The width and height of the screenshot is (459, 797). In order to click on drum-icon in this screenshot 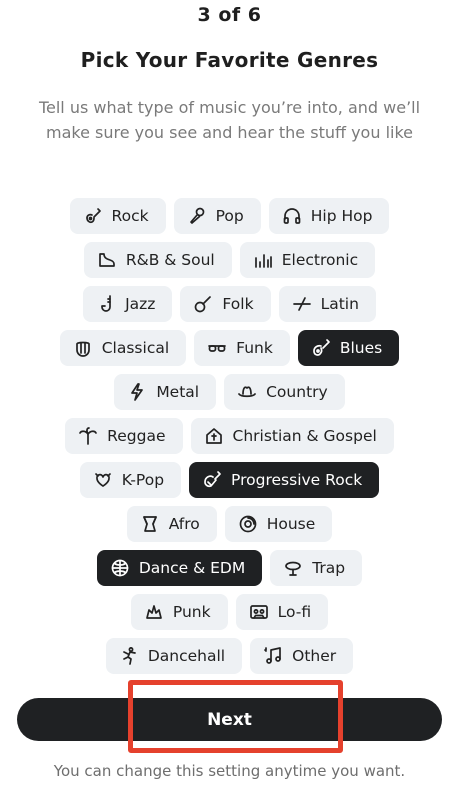, I will do `click(150, 524)`.